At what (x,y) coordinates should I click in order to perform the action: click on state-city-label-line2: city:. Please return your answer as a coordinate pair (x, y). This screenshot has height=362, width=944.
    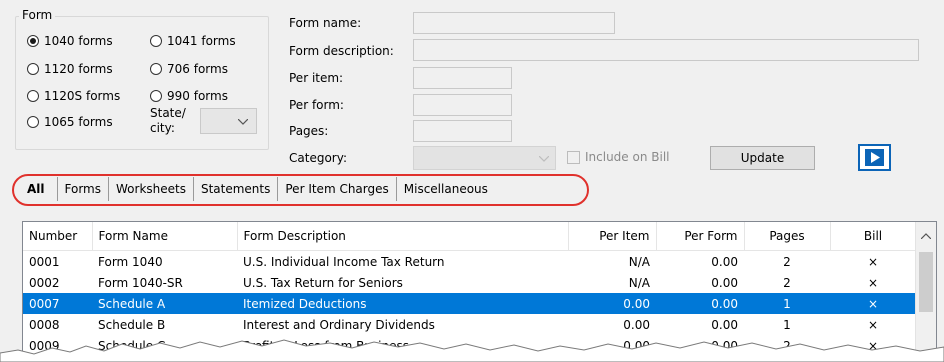
    Looking at the image, I should click on (162, 128).